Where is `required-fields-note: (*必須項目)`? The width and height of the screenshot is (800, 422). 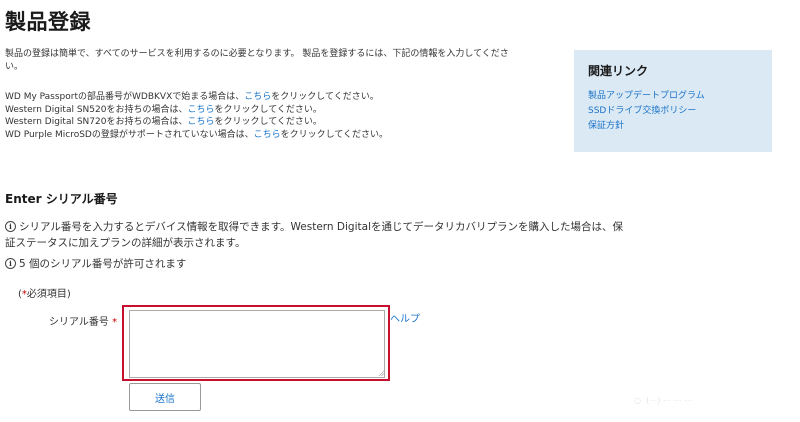 required-fields-note: (*必須項目) is located at coordinates (44, 294).